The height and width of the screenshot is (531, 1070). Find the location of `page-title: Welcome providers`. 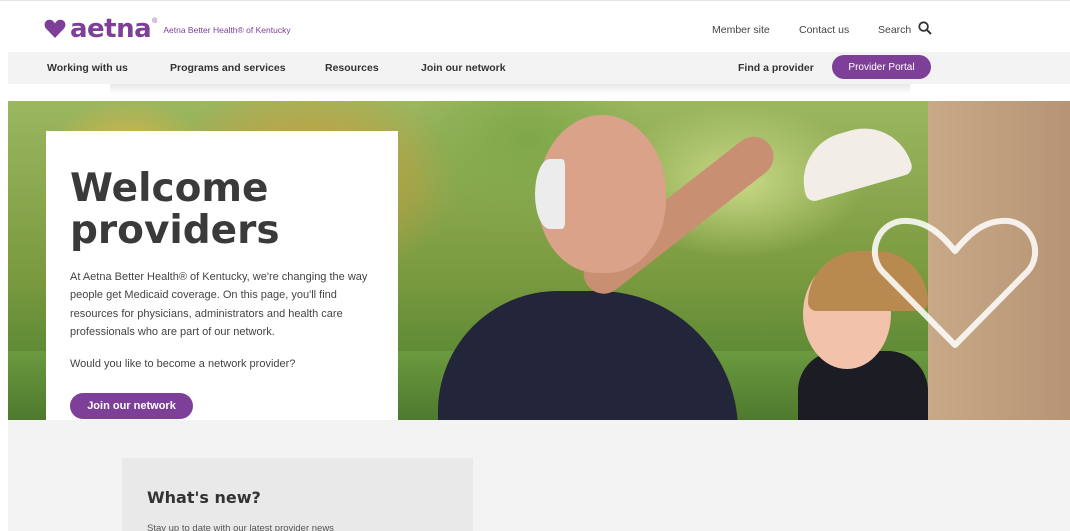

page-title: Welcome providers is located at coordinates (225, 210).